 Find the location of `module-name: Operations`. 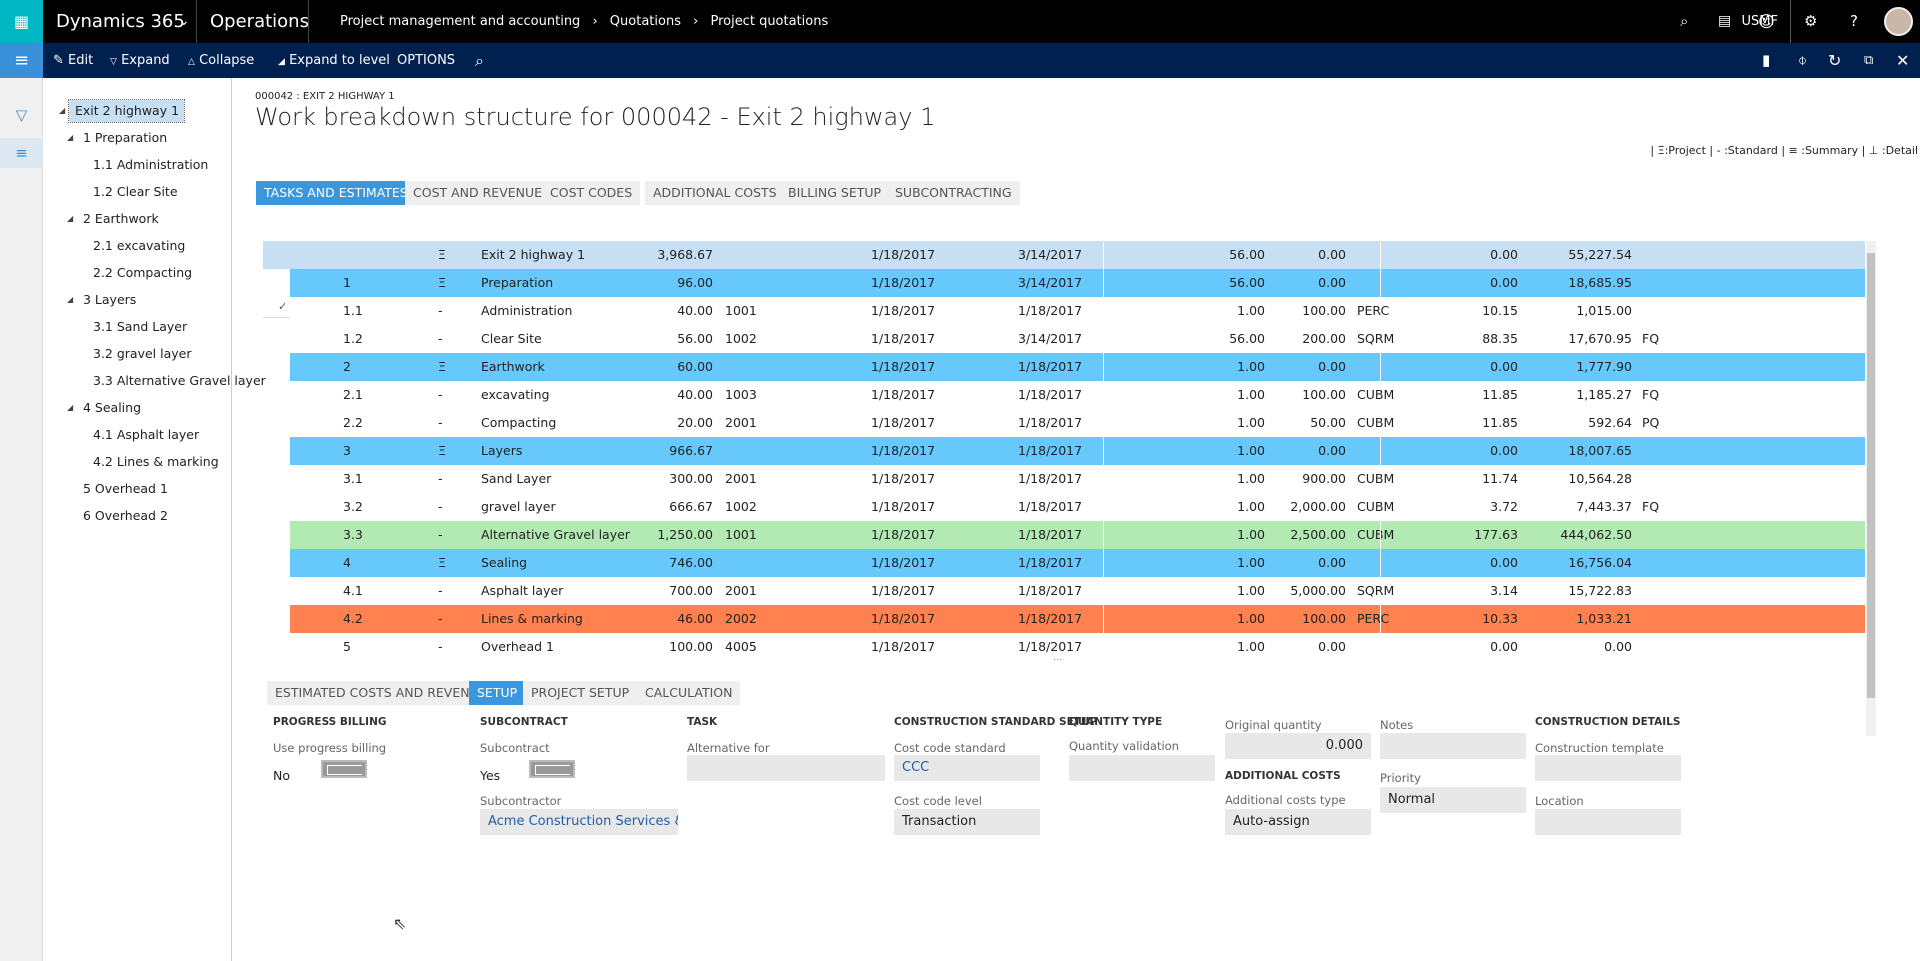

module-name: Operations is located at coordinates (259, 21).